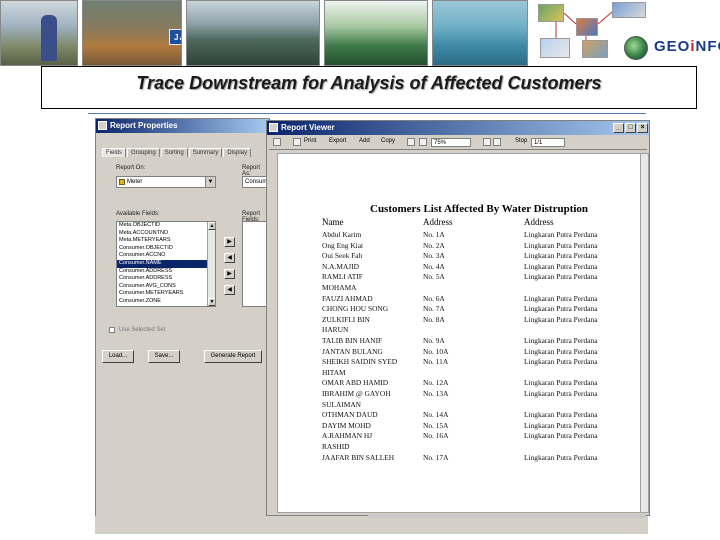  Describe the element at coordinates (166, 249) in the screenshot. I see `field-item: Consumer.OBJECTID` at that location.